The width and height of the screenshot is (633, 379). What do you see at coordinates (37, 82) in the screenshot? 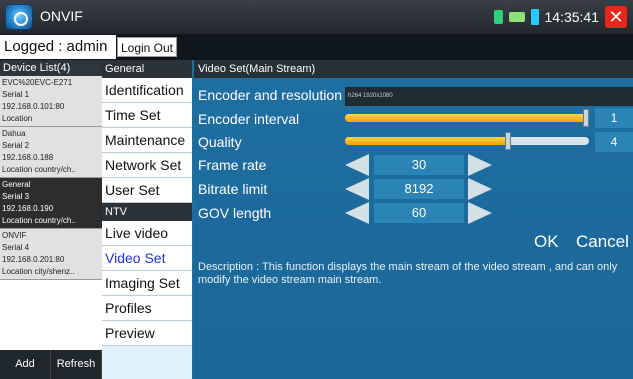
I see `device-name: EVC%20EVC-E271` at bounding box center [37, 82].